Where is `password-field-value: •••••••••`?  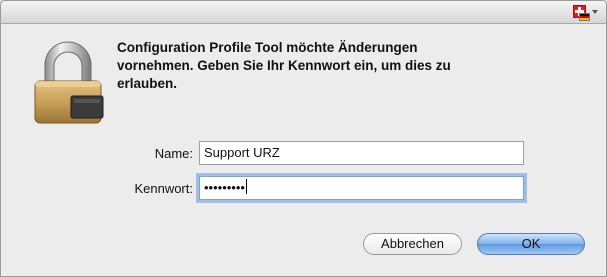 password-field-value: ••••••••• is located at coordinates (224, 187).